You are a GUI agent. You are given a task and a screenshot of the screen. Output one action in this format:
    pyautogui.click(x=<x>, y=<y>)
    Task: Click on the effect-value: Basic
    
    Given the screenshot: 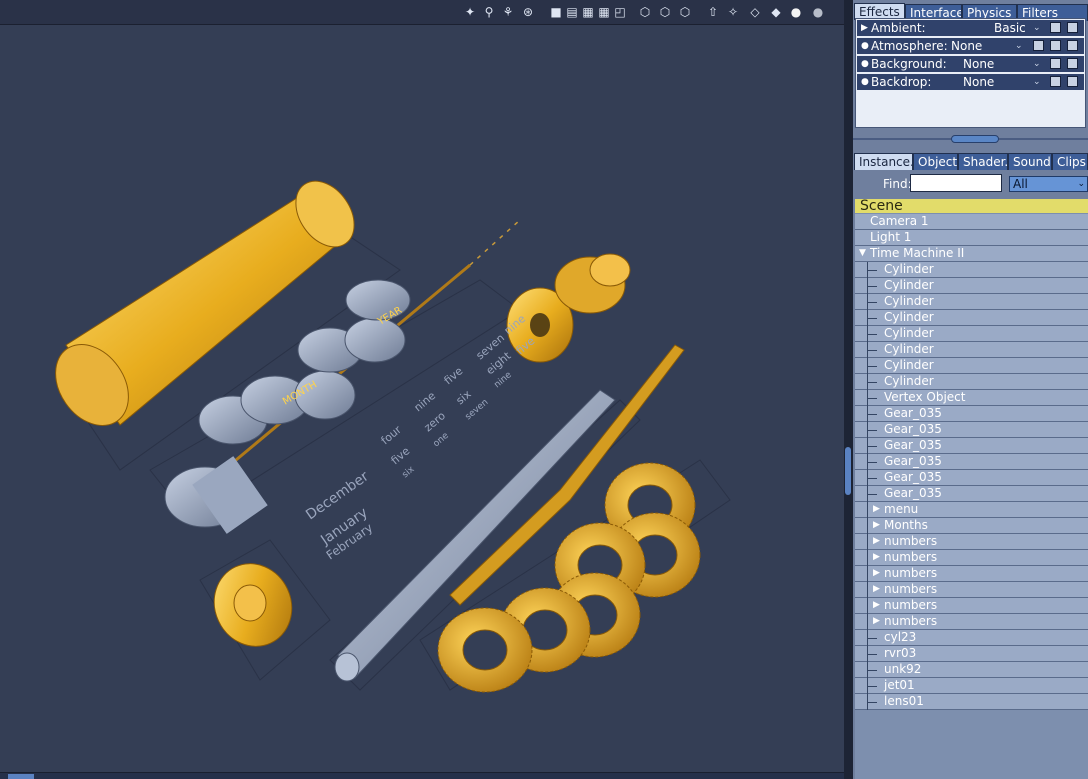 What is the action you would take?
    pyautogui.click(x=1010, y=28)
    